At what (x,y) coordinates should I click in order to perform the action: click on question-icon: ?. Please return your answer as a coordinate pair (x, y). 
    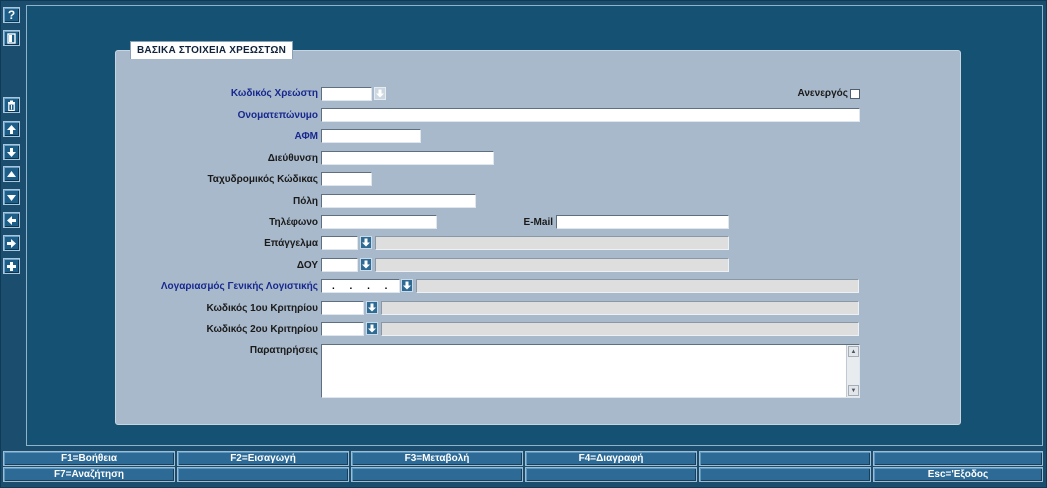
    Looking at the image, I should click on (11, 15).